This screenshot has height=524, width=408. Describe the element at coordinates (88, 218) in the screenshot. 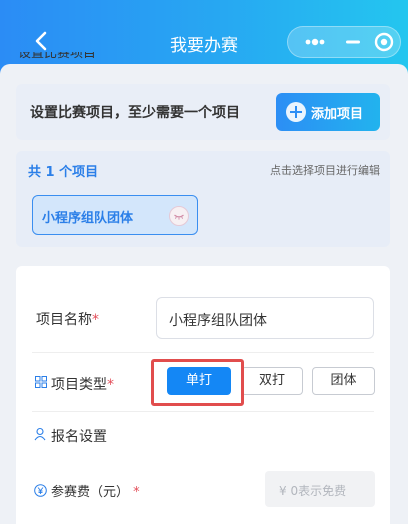

I see `project-chip-label: 小程序组队团体` at that location.